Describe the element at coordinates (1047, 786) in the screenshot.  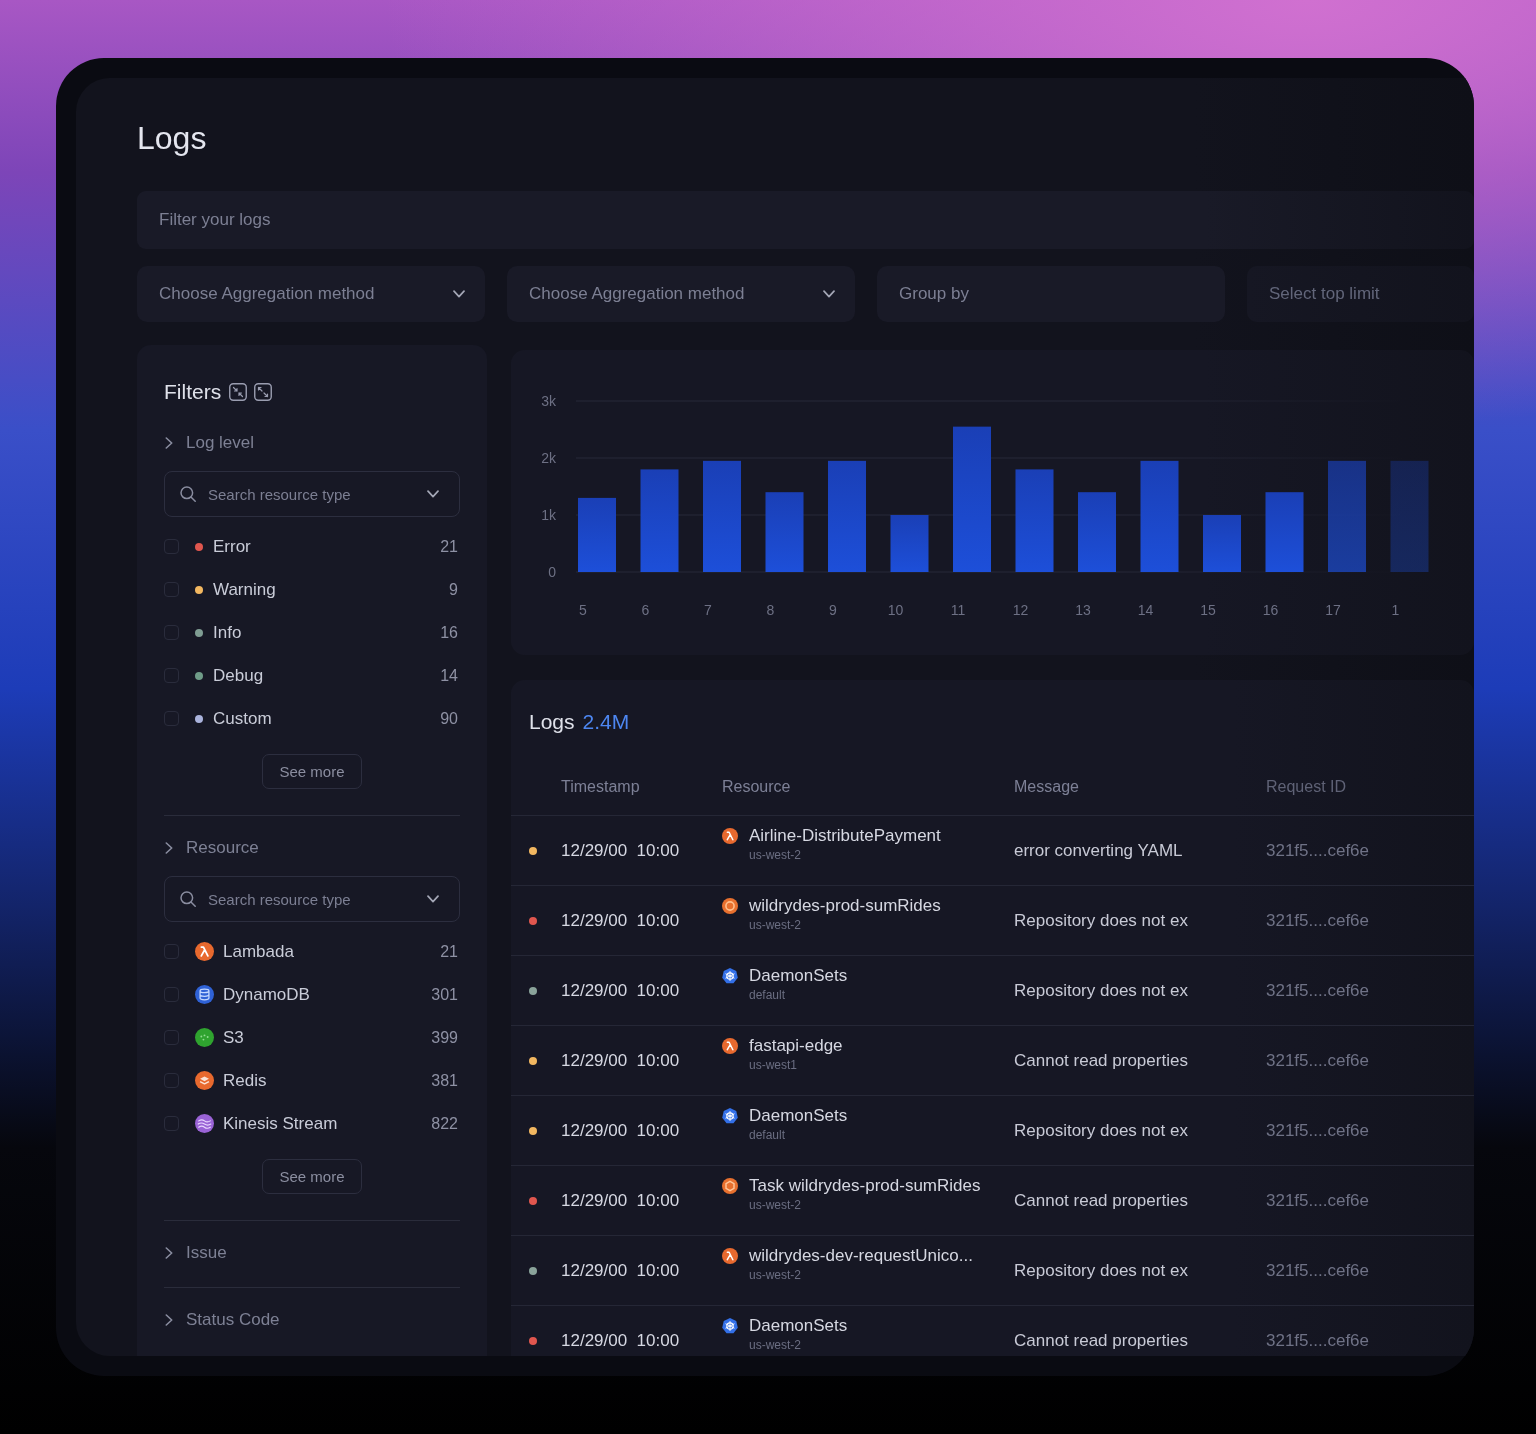
I see `column-header: Message` at that location.